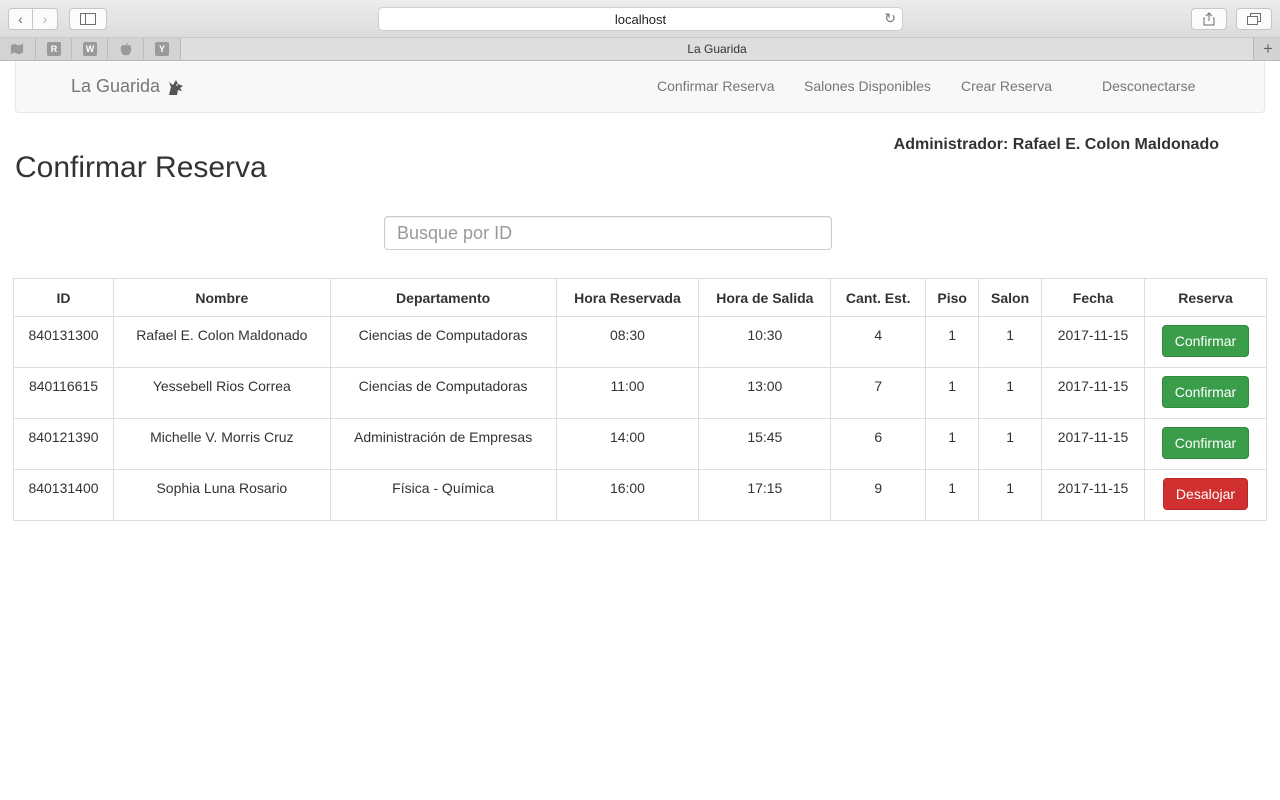  Describe the element at coordinates (765, 342) in the screenshot. I see `cell-hora-salida: 10:30` at that location.